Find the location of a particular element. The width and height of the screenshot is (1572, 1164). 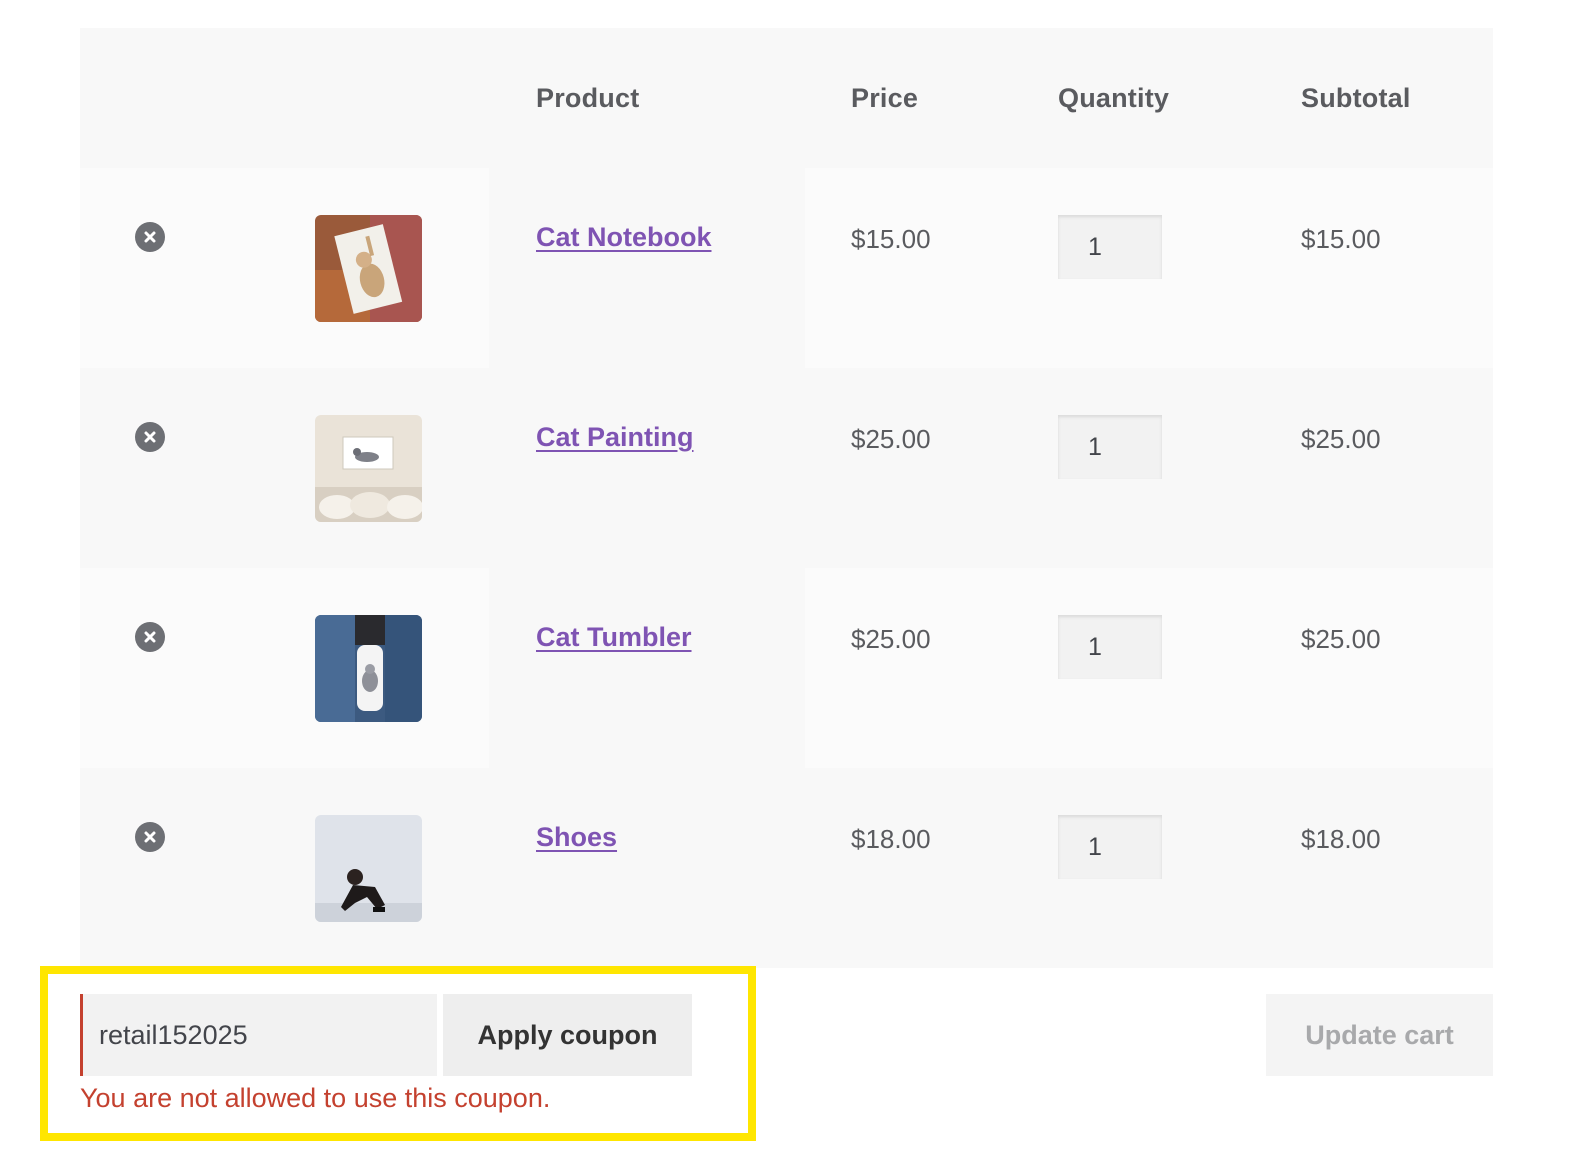

product-subtotal: $18.00 is located at coordinates (1341, 839).